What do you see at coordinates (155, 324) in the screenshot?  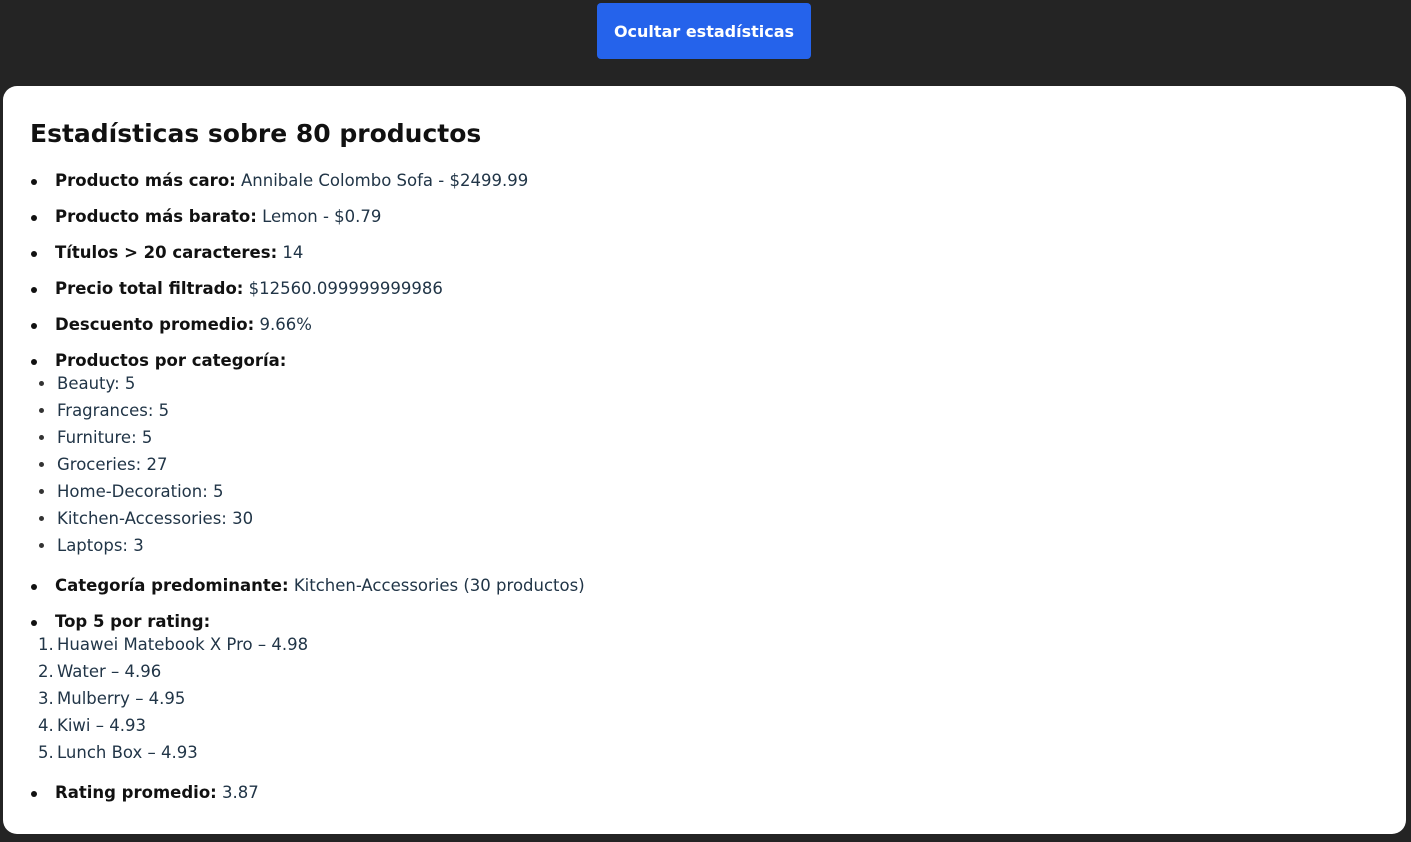 I see `stat-label: Descuento promedio:` at bounding box center [155, 324].